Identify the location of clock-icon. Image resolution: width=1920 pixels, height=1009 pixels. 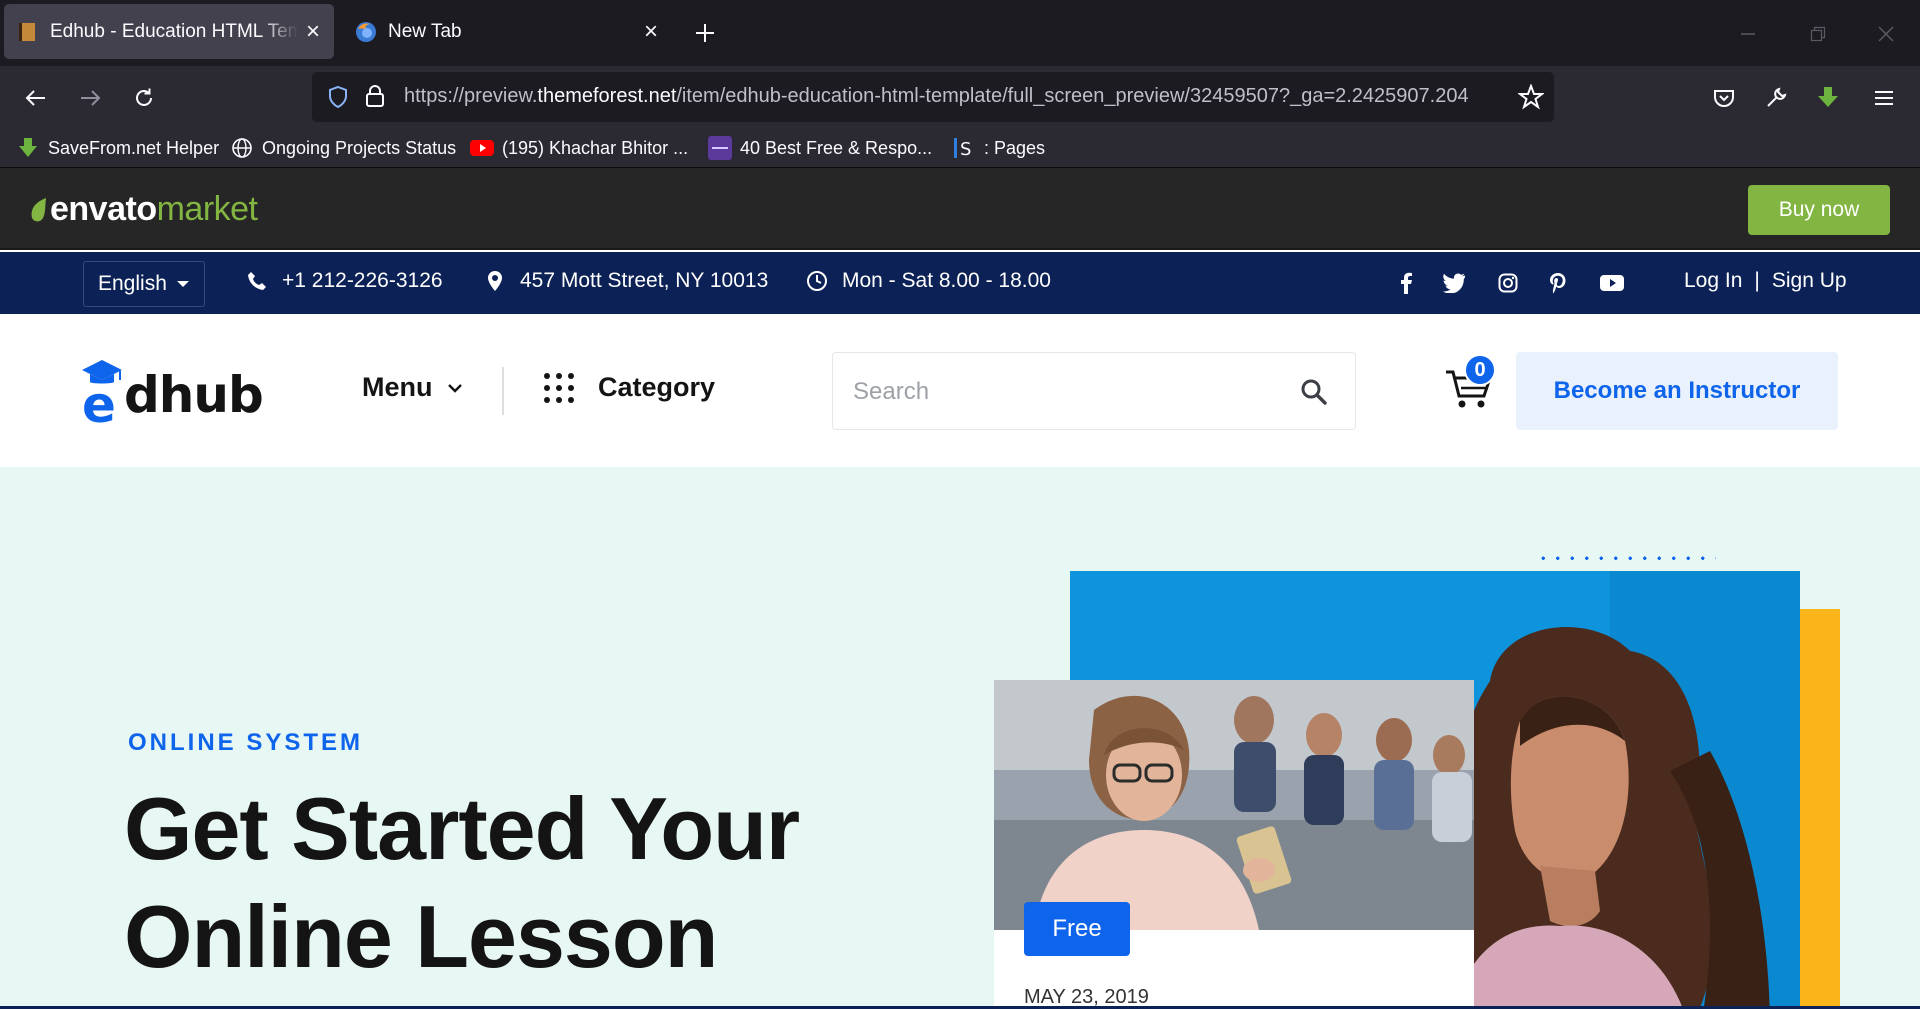
(817, 281).